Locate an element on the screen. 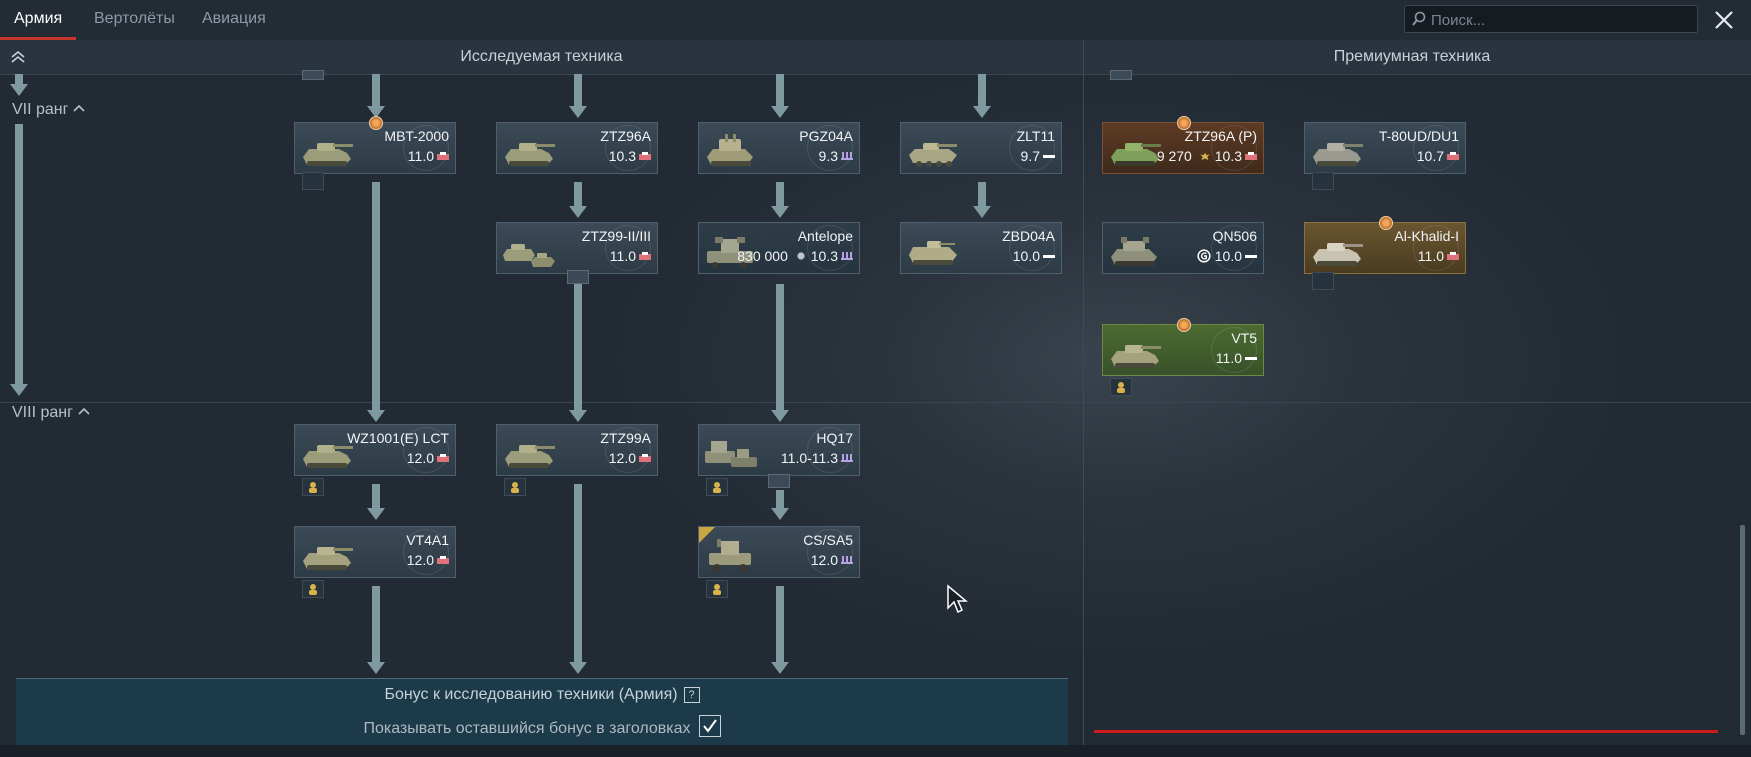  vehicle-card-vt4a1: VT4A1 12.0 is located at coordinates (375, 552).